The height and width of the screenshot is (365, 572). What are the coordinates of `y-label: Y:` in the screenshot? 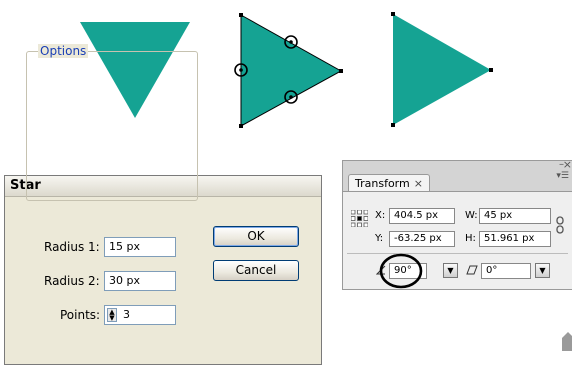 It's located at (379, 238).